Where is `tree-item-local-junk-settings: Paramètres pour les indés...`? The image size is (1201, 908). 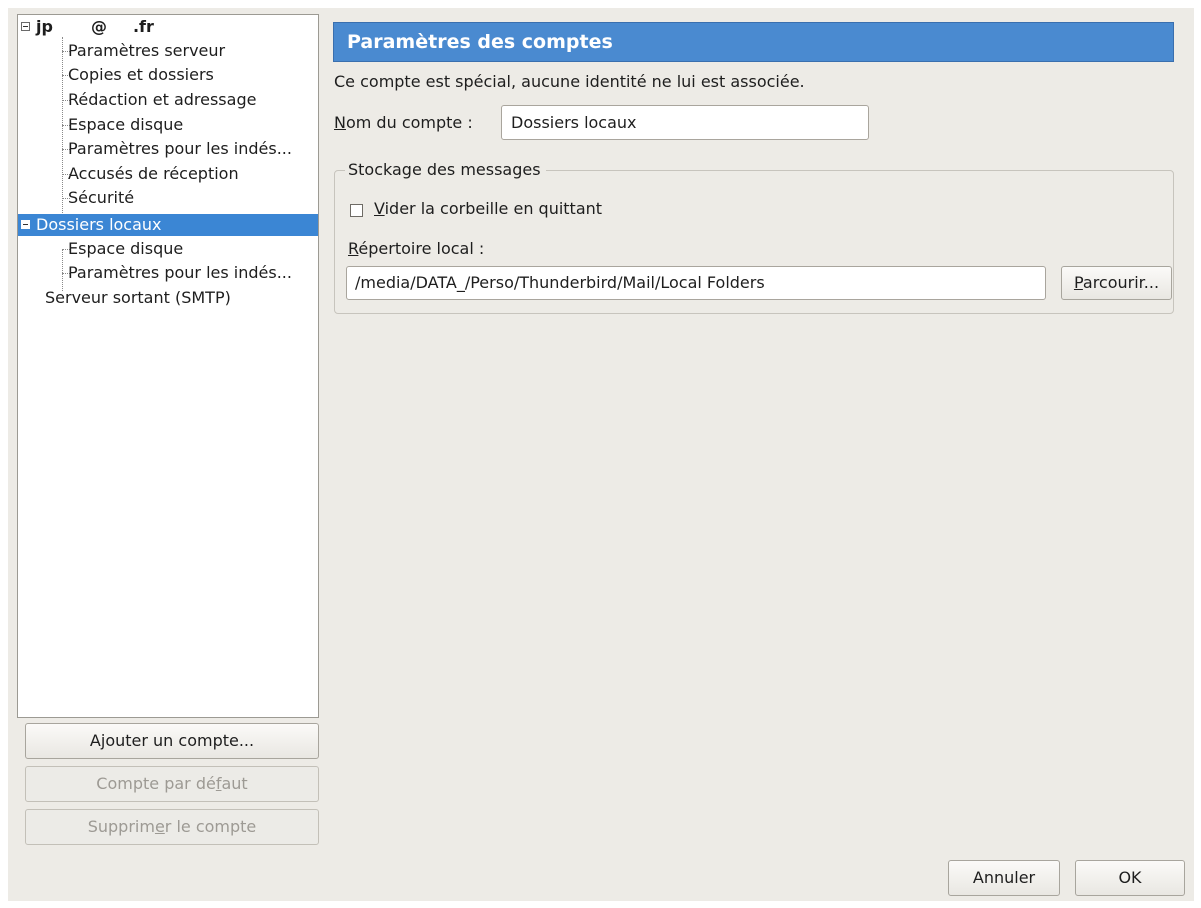 tree-item-local-junk-settings: Paramètres pour les indés... is located at coordinates (168, 273).